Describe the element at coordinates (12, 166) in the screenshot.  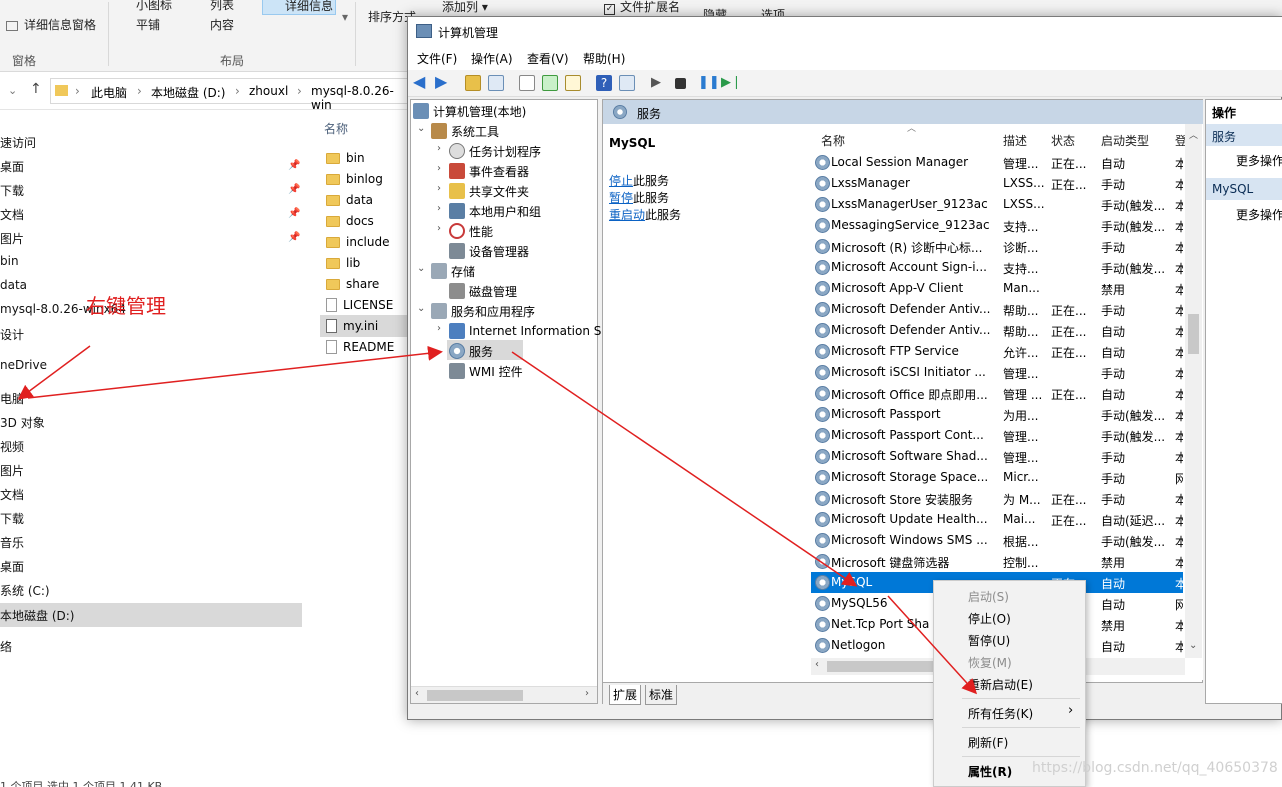
I see `nav-item: 桌面` at that location.